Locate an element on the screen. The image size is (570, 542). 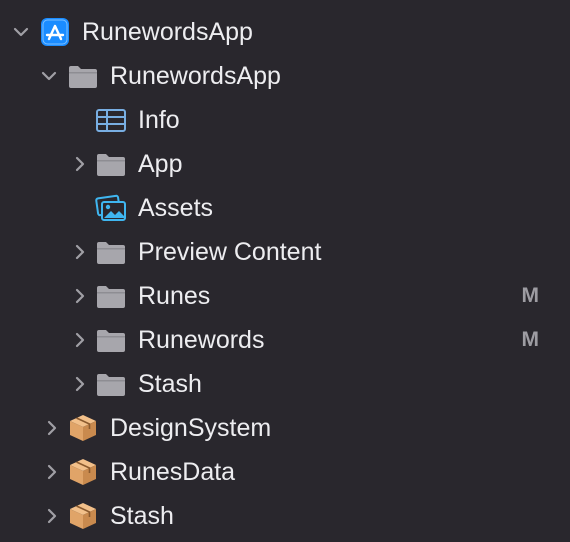
tree-row-label: DesignSystem is located at coordinates (191, 428).